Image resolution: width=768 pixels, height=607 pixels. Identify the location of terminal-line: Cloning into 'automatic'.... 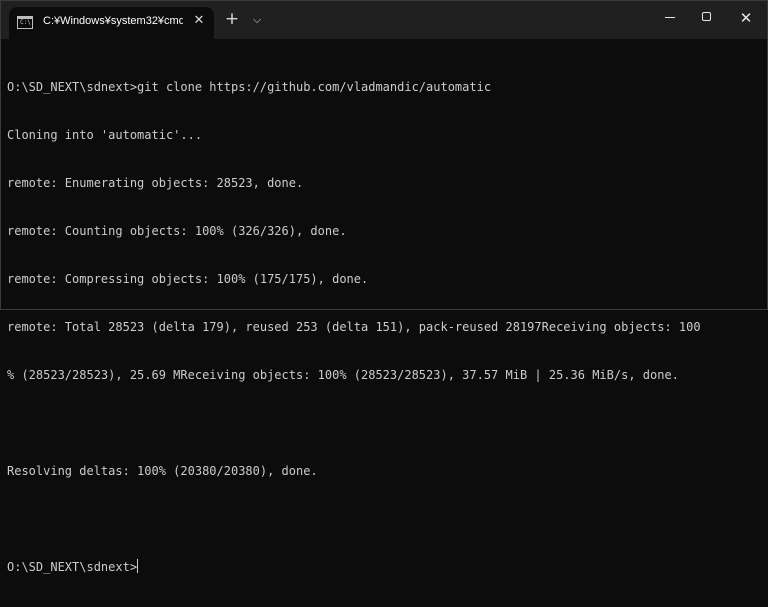
(105, 135).